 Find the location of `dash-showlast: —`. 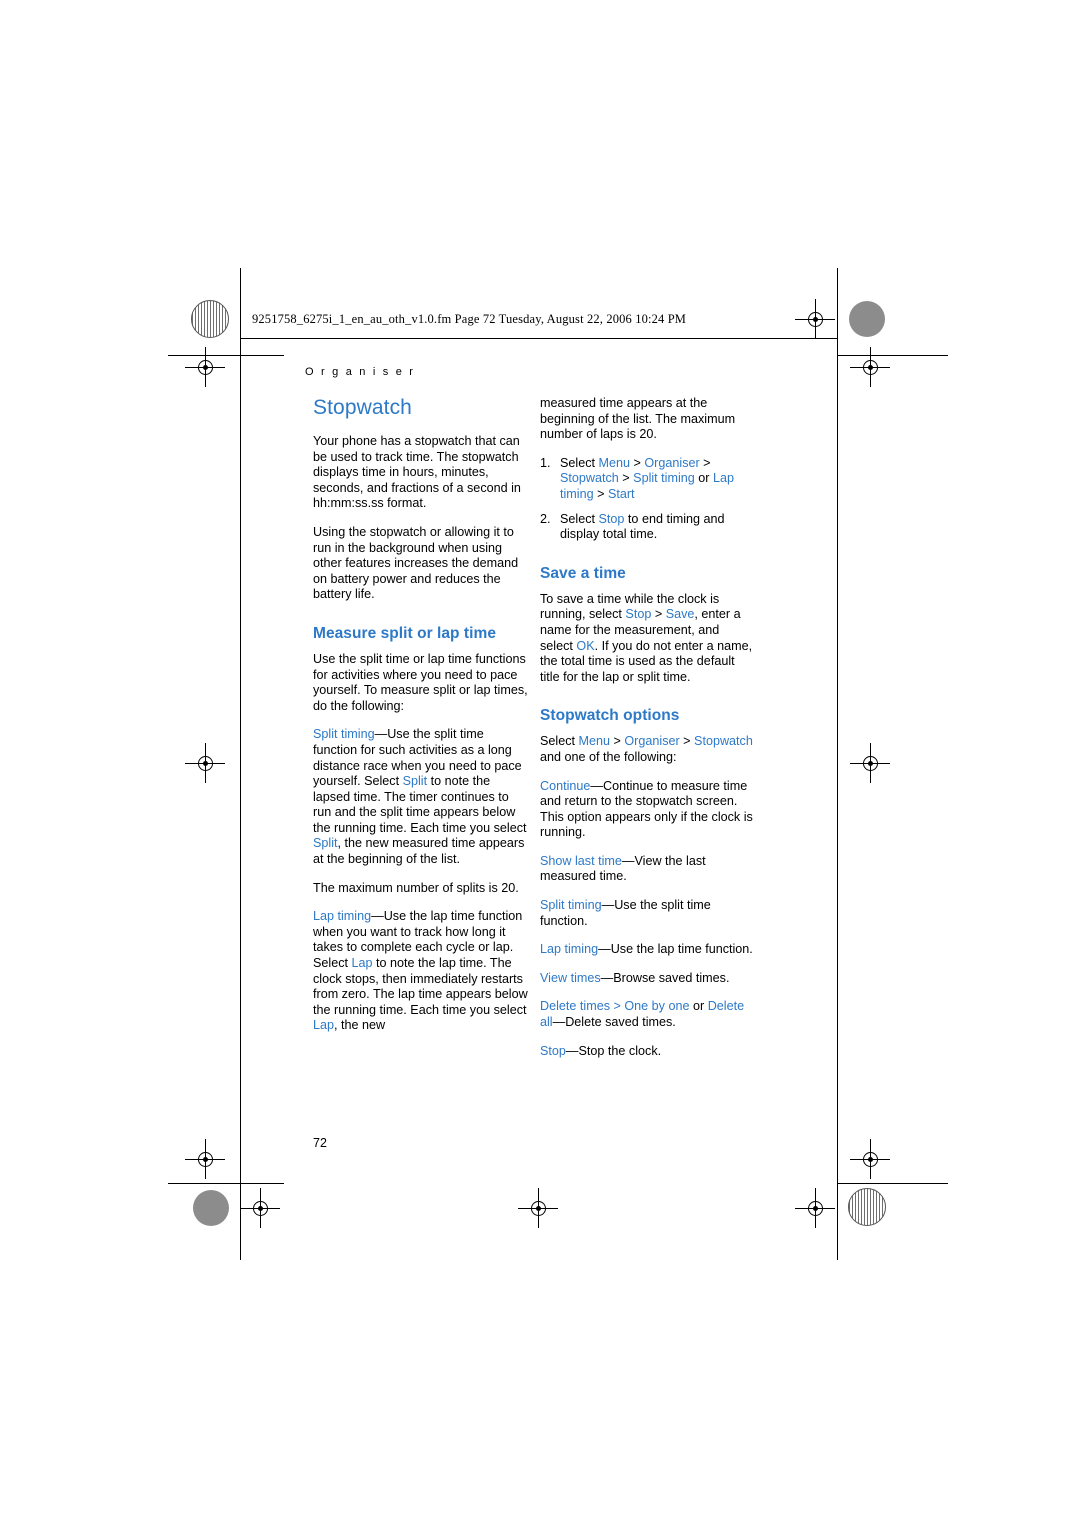

dash-showlast: — is located at coordinates (628, 860).